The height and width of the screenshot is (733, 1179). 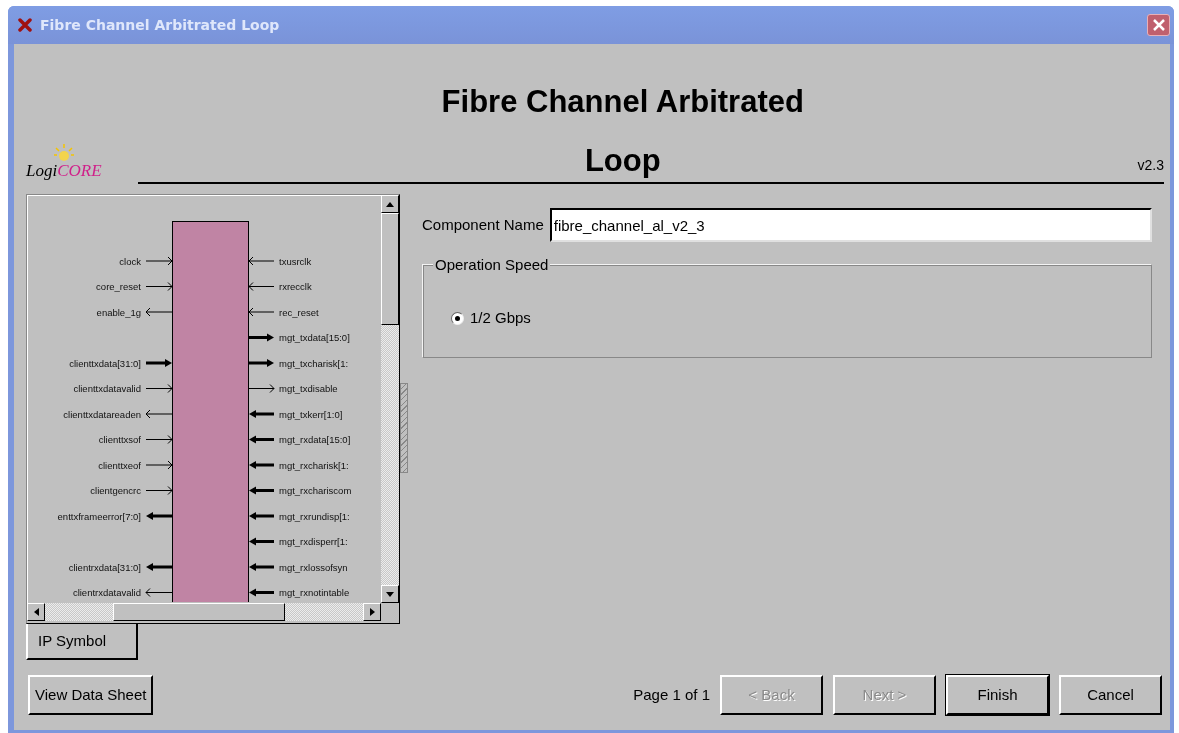 I want to click on port-label: clienttxeof, so click(x=119, y=465).